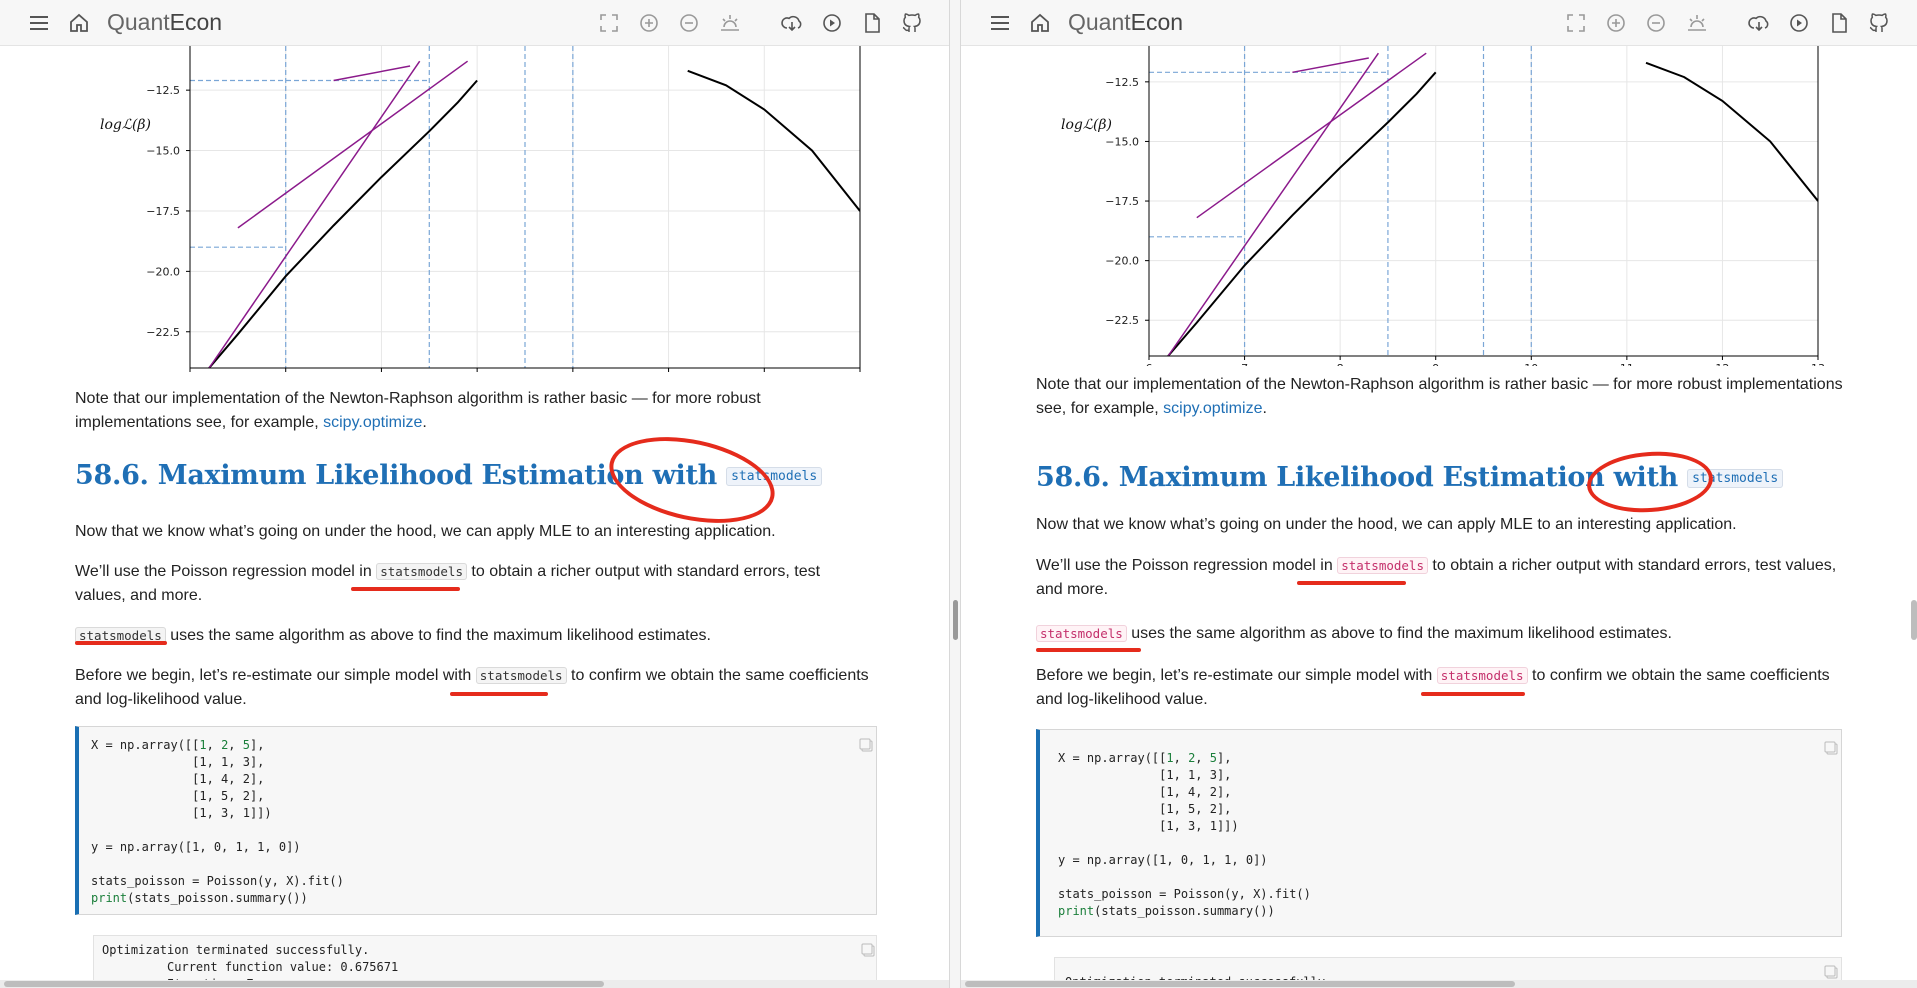 The width and height of the screenshot is (1917, 988). Describe the element at coordinates (1081, 633) in the screenshot. I see `p3-code: statsmodels` at that location.